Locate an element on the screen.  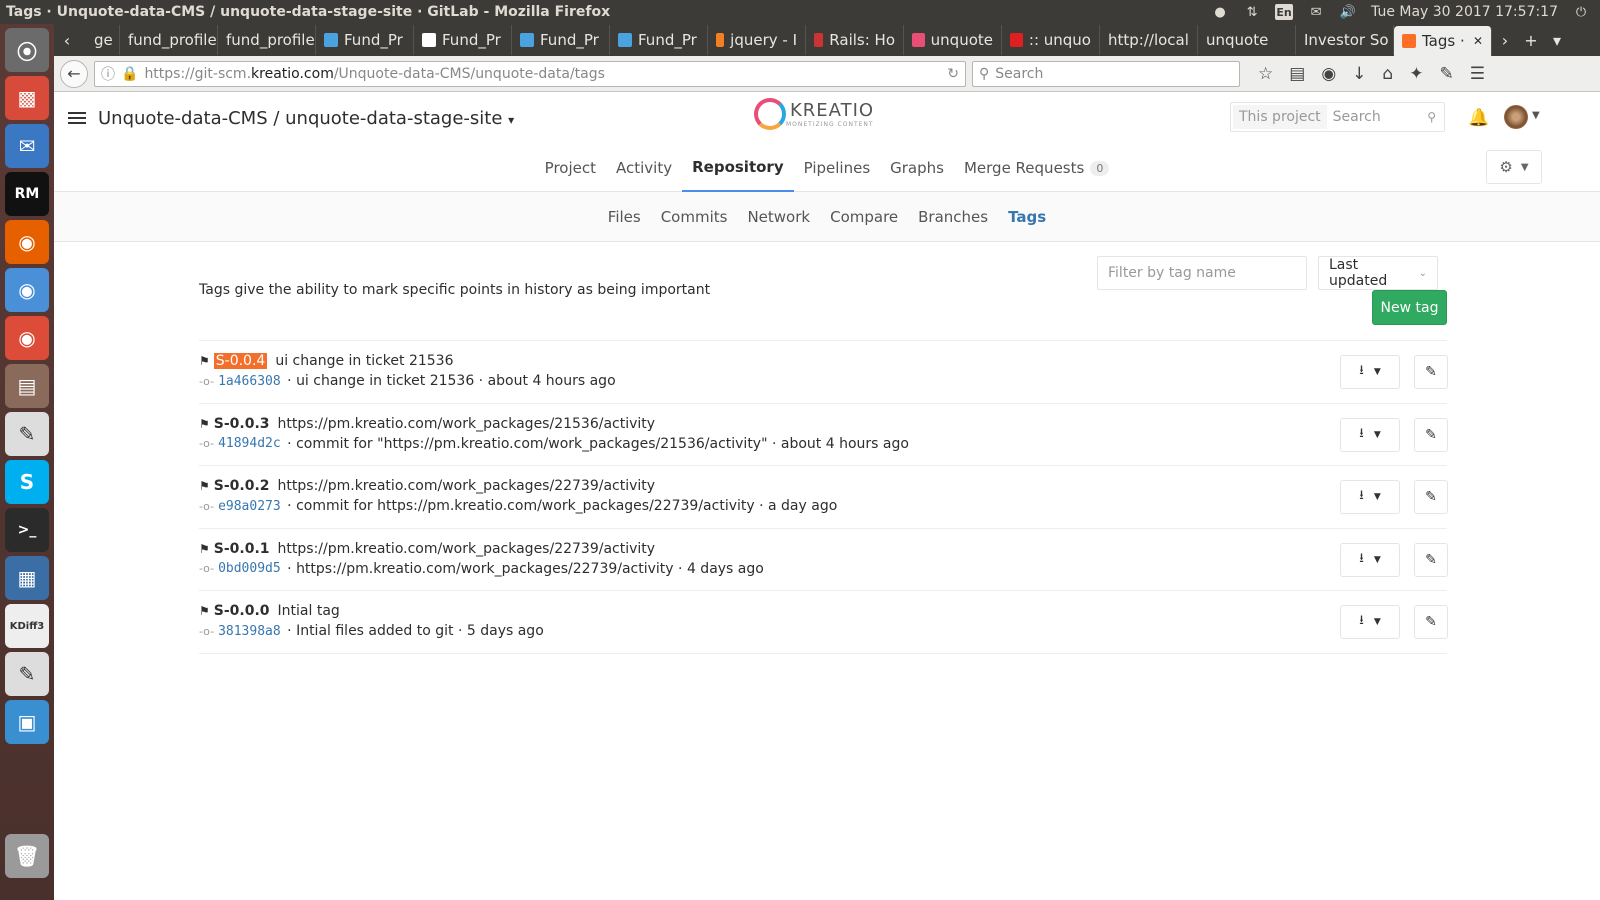
kdiff3-icon: KDiff3 is located at coordinates (27, 626).